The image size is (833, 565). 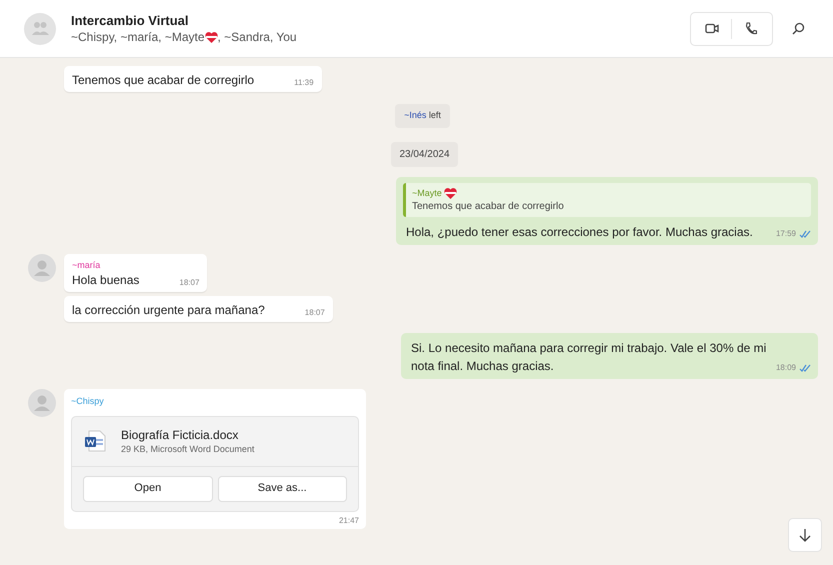 What do you see at coordinates (422, 116) in the screenshot?
I see `system-notice: ~Inés left` at bounding box center [422, 116].